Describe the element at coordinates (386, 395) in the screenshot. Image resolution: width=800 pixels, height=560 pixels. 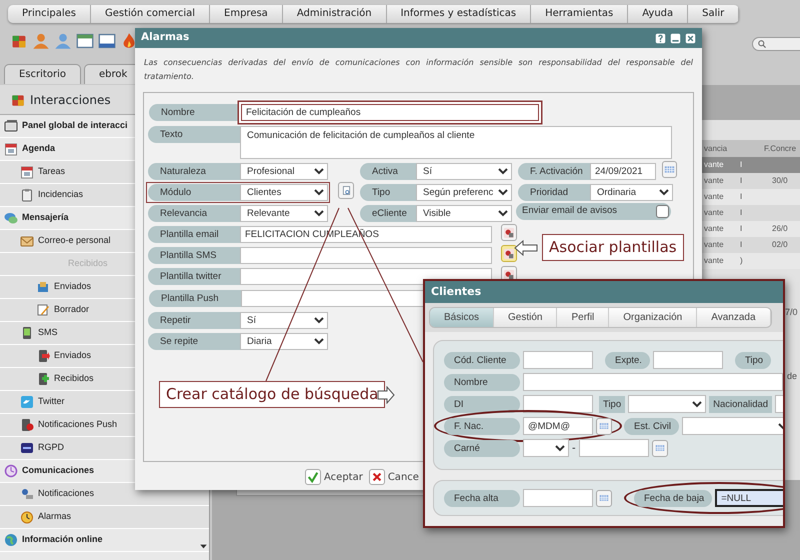
I see `right-arrow-icon` at that location.